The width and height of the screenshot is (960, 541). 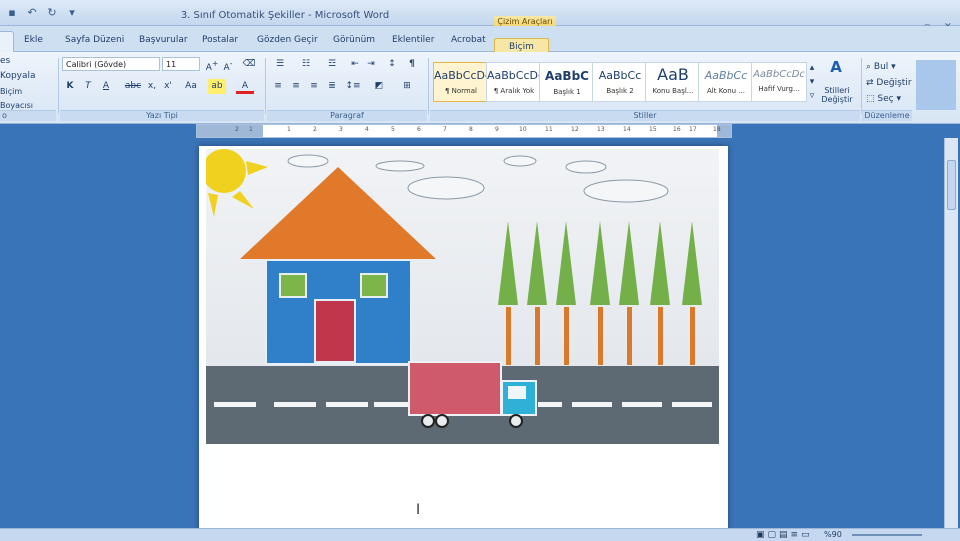 I want to click on tab-home, so click(x=7, y=42).